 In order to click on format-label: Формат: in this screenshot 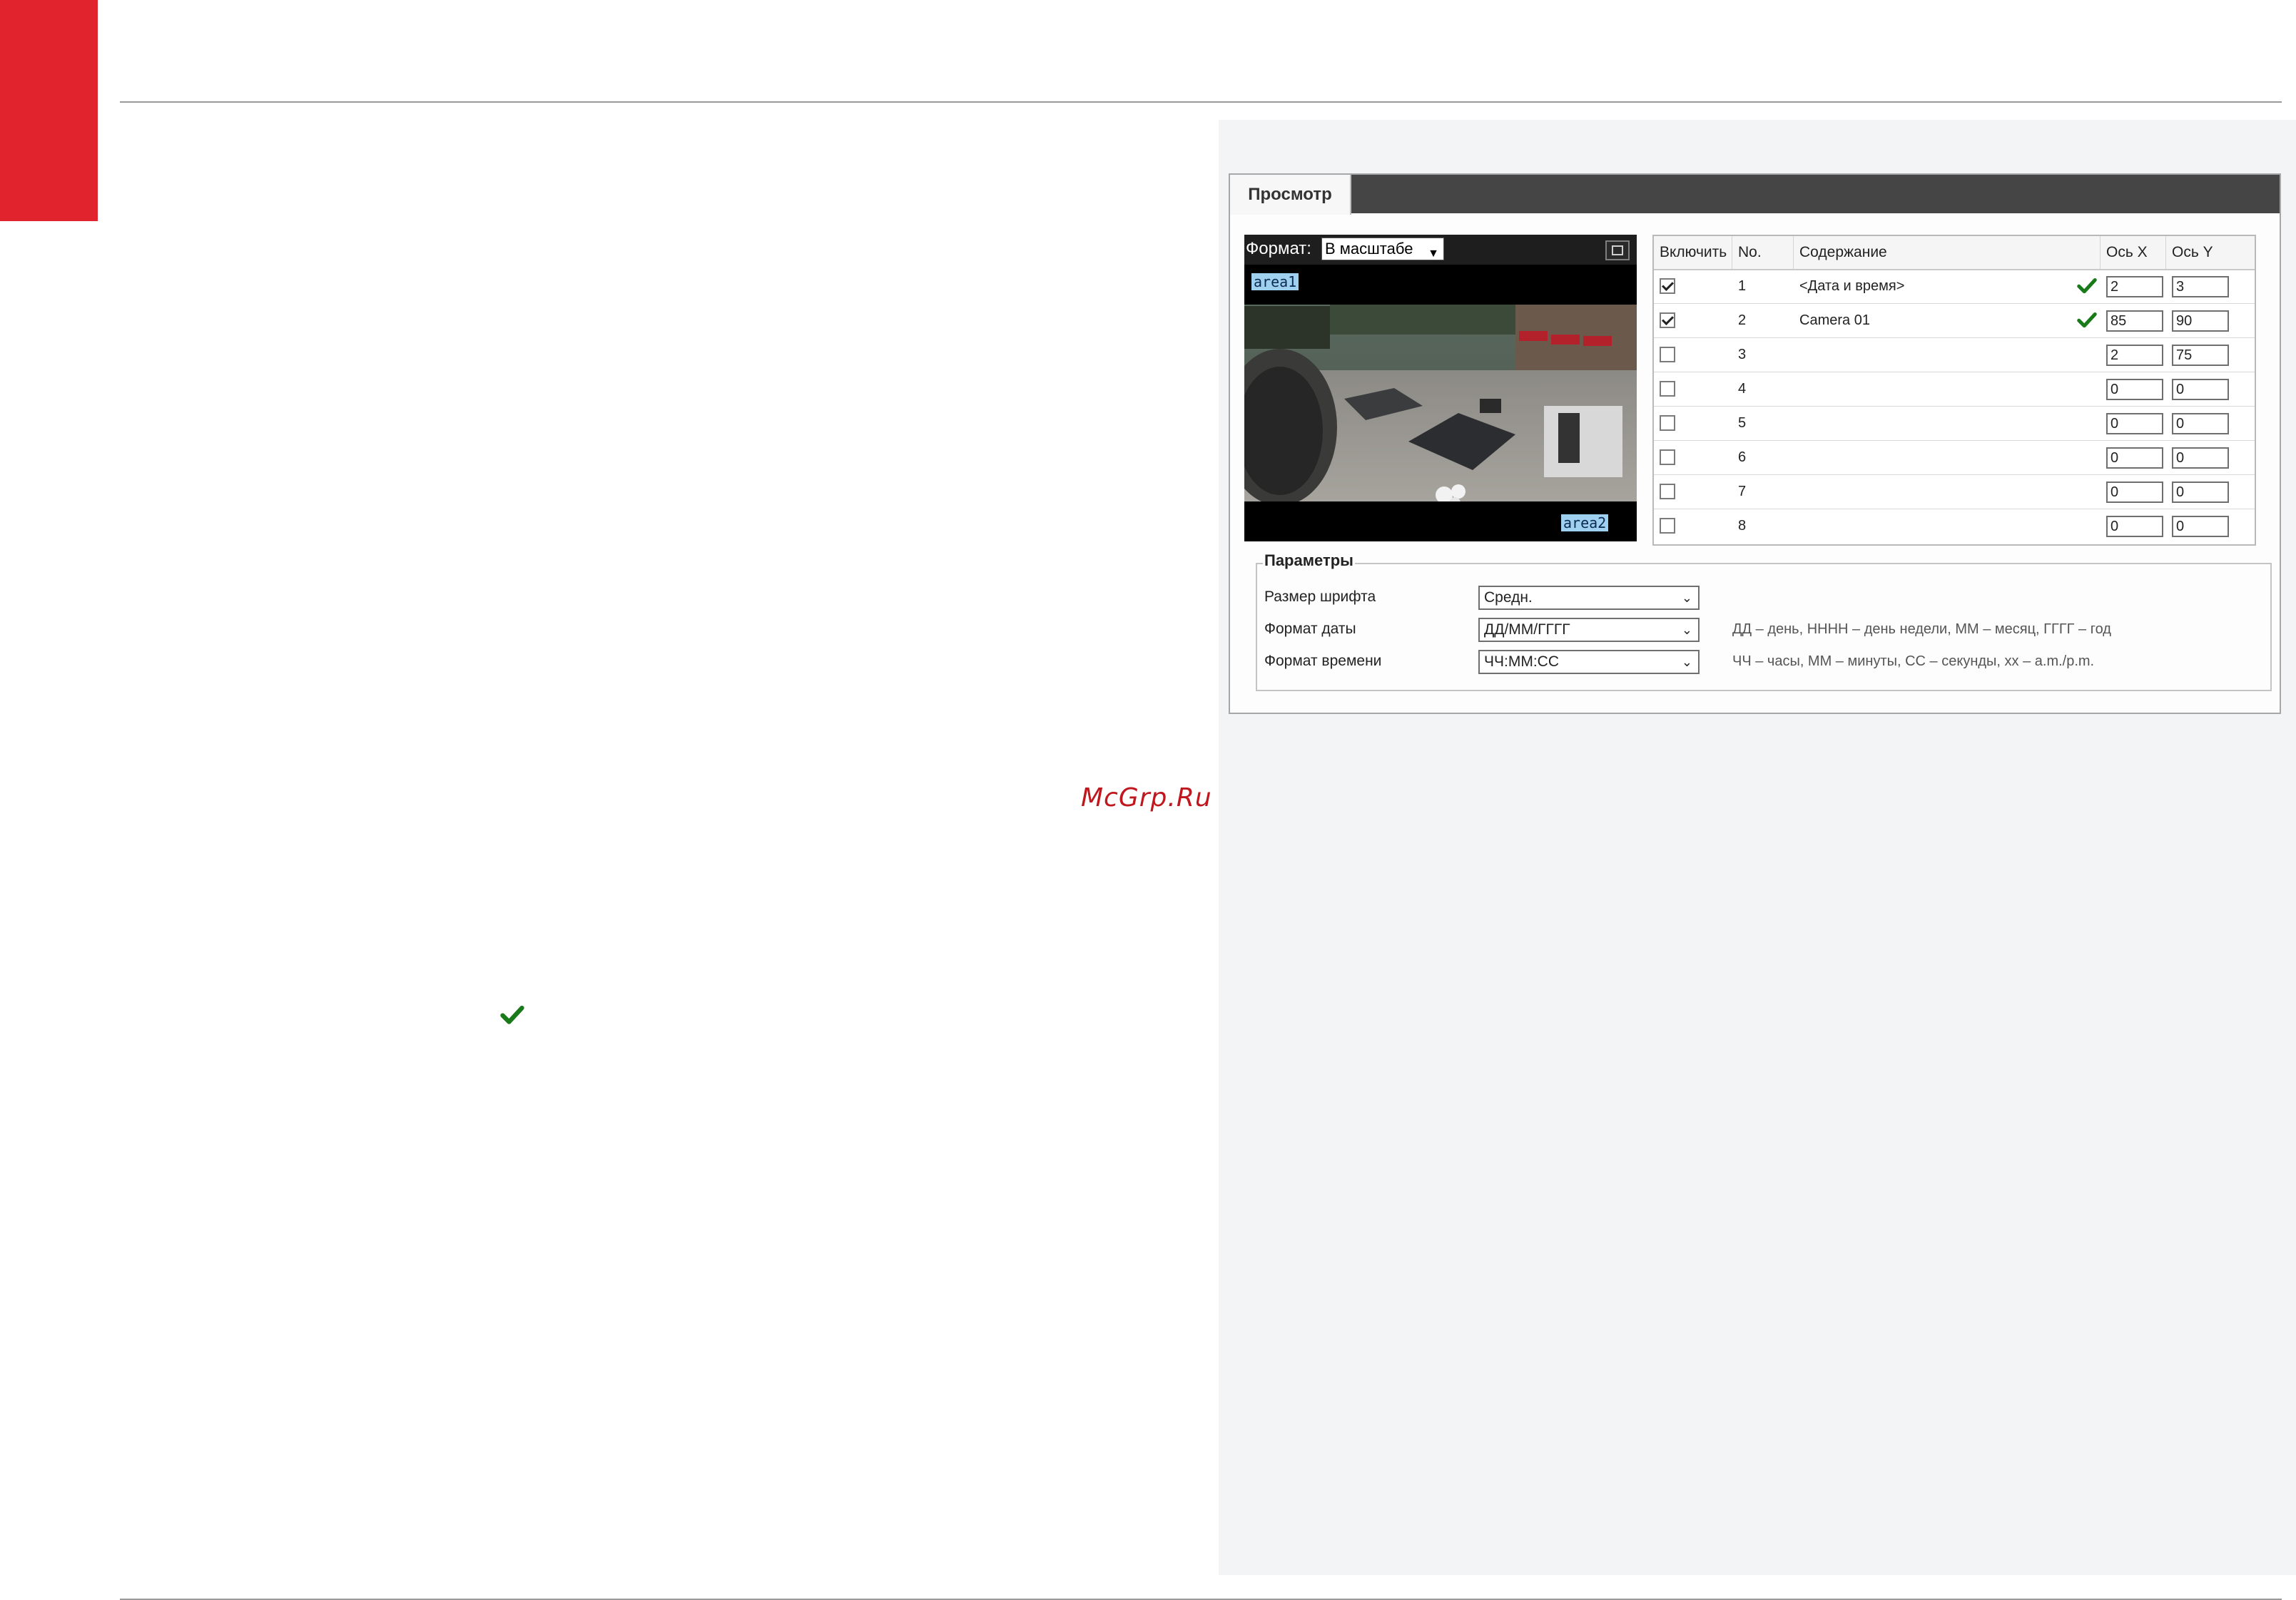, I will do `click(1278, 248)`.